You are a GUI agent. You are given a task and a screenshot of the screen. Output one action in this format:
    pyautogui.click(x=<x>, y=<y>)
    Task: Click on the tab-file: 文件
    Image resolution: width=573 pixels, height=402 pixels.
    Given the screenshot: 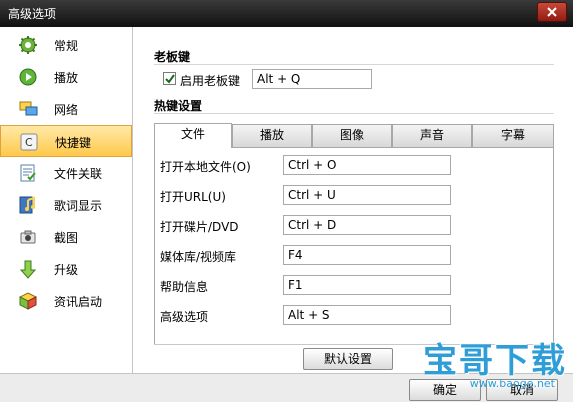 What is the action you would take?
    pyautogui.click(x=193, y=135)
    